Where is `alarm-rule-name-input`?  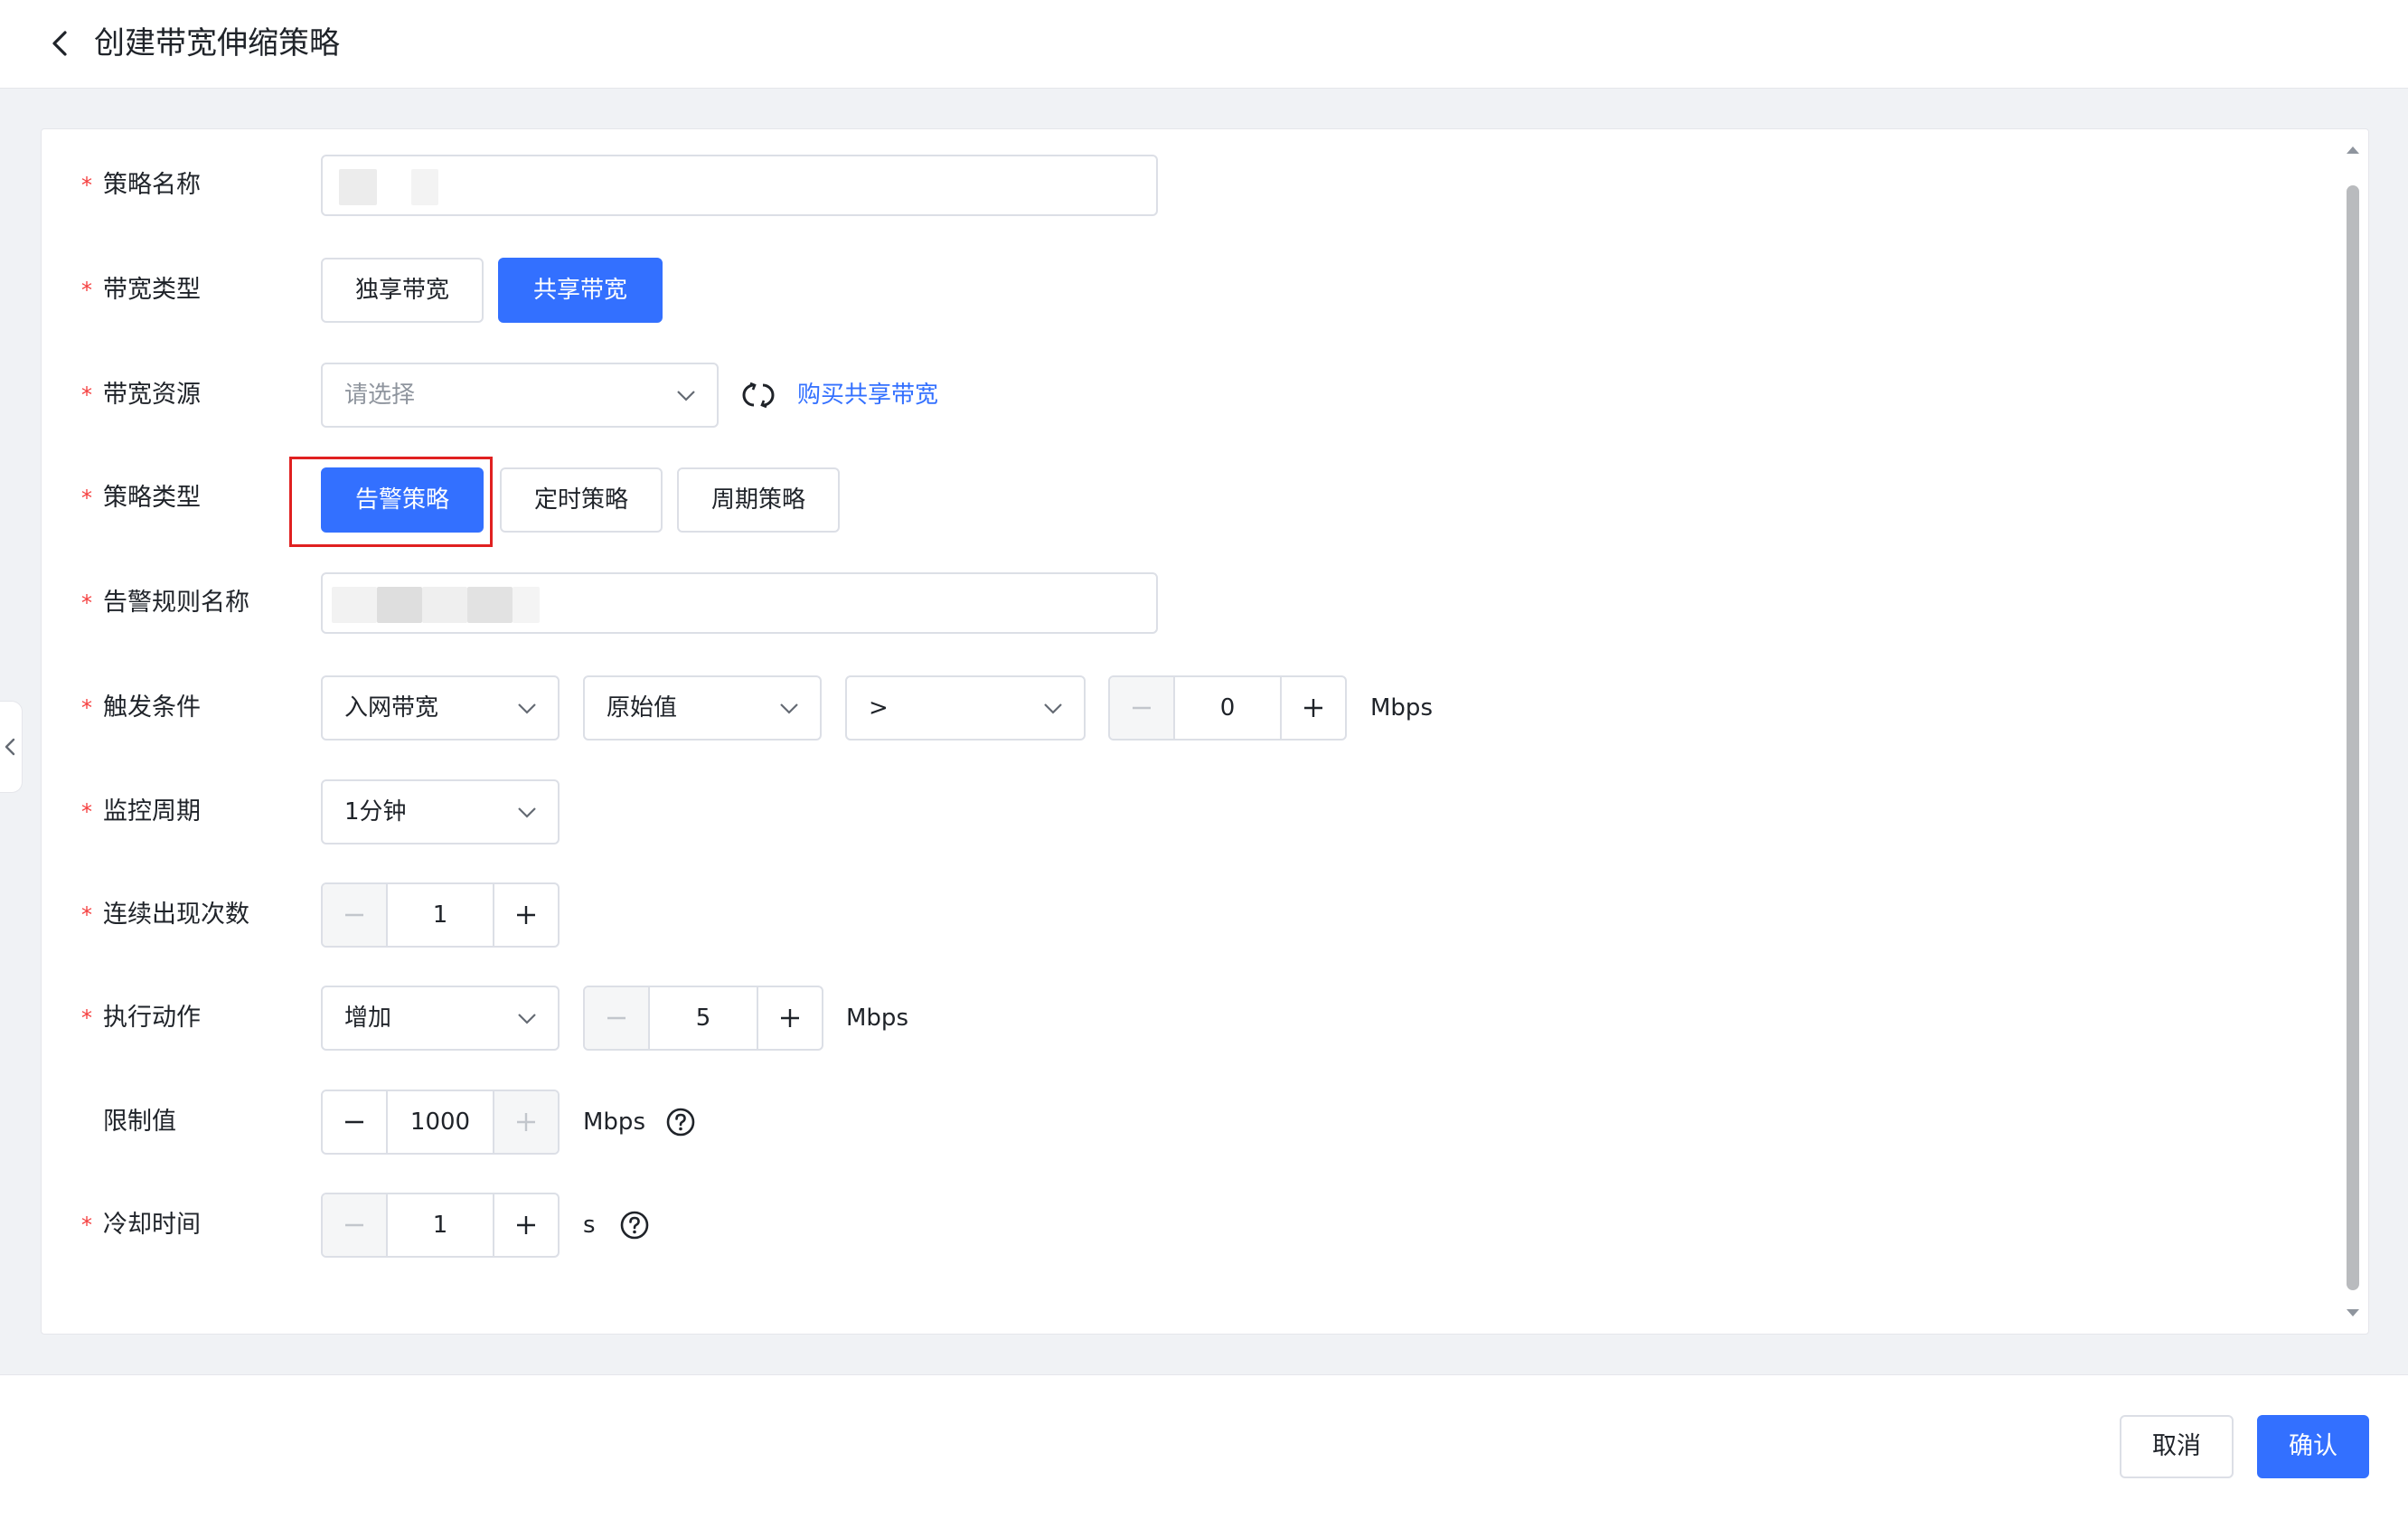
alarm-rule-name-input is located at coordinates (739, 603).